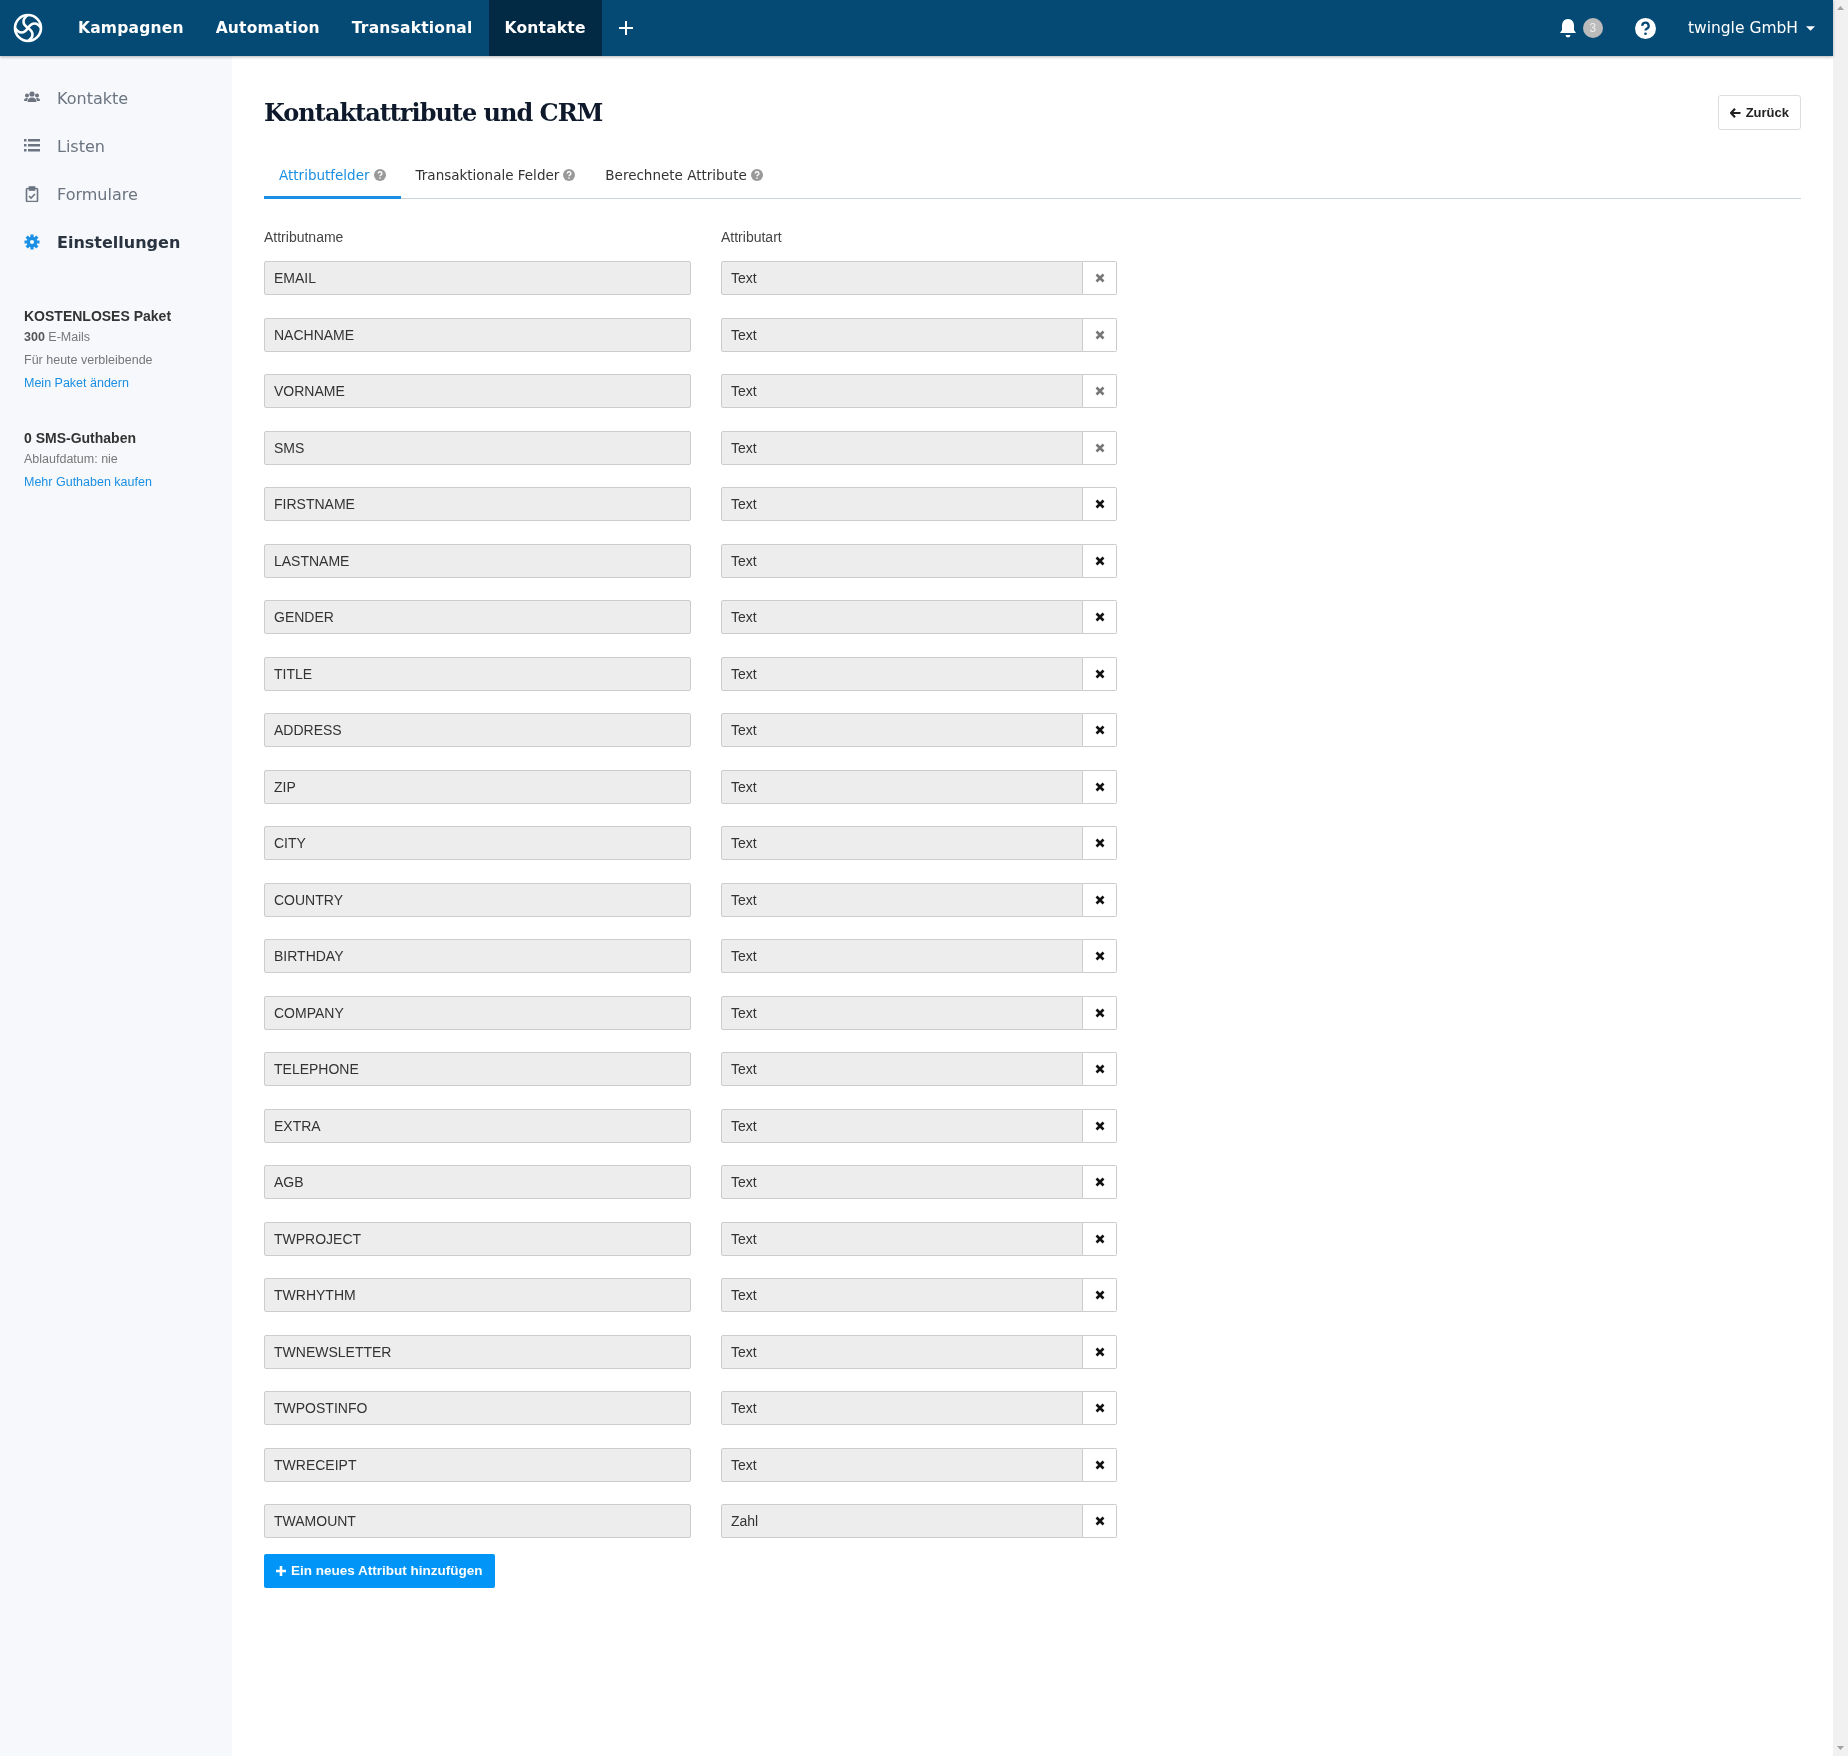 The width and height of the screenshot is (1848, 1756). Describe the element at coordinates (477, 1182) in the screenshot. I see `attribute-name-field: AGB` at that location.